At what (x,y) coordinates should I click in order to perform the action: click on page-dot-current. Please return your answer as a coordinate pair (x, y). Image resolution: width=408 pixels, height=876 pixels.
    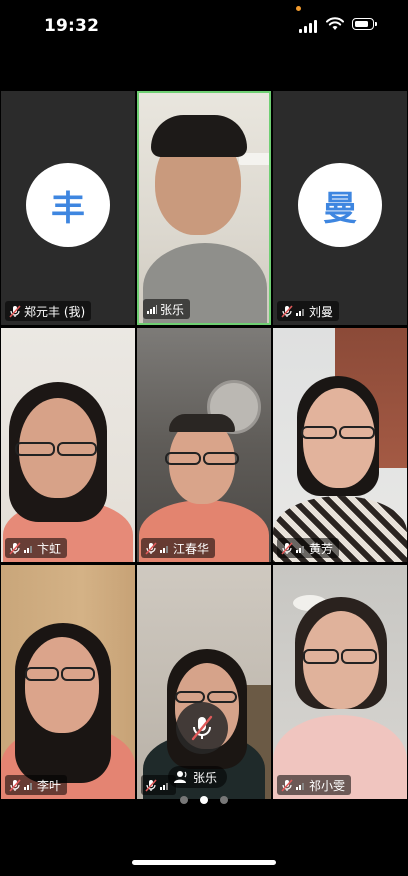
    Looking at the image, I should click on (204, 800).